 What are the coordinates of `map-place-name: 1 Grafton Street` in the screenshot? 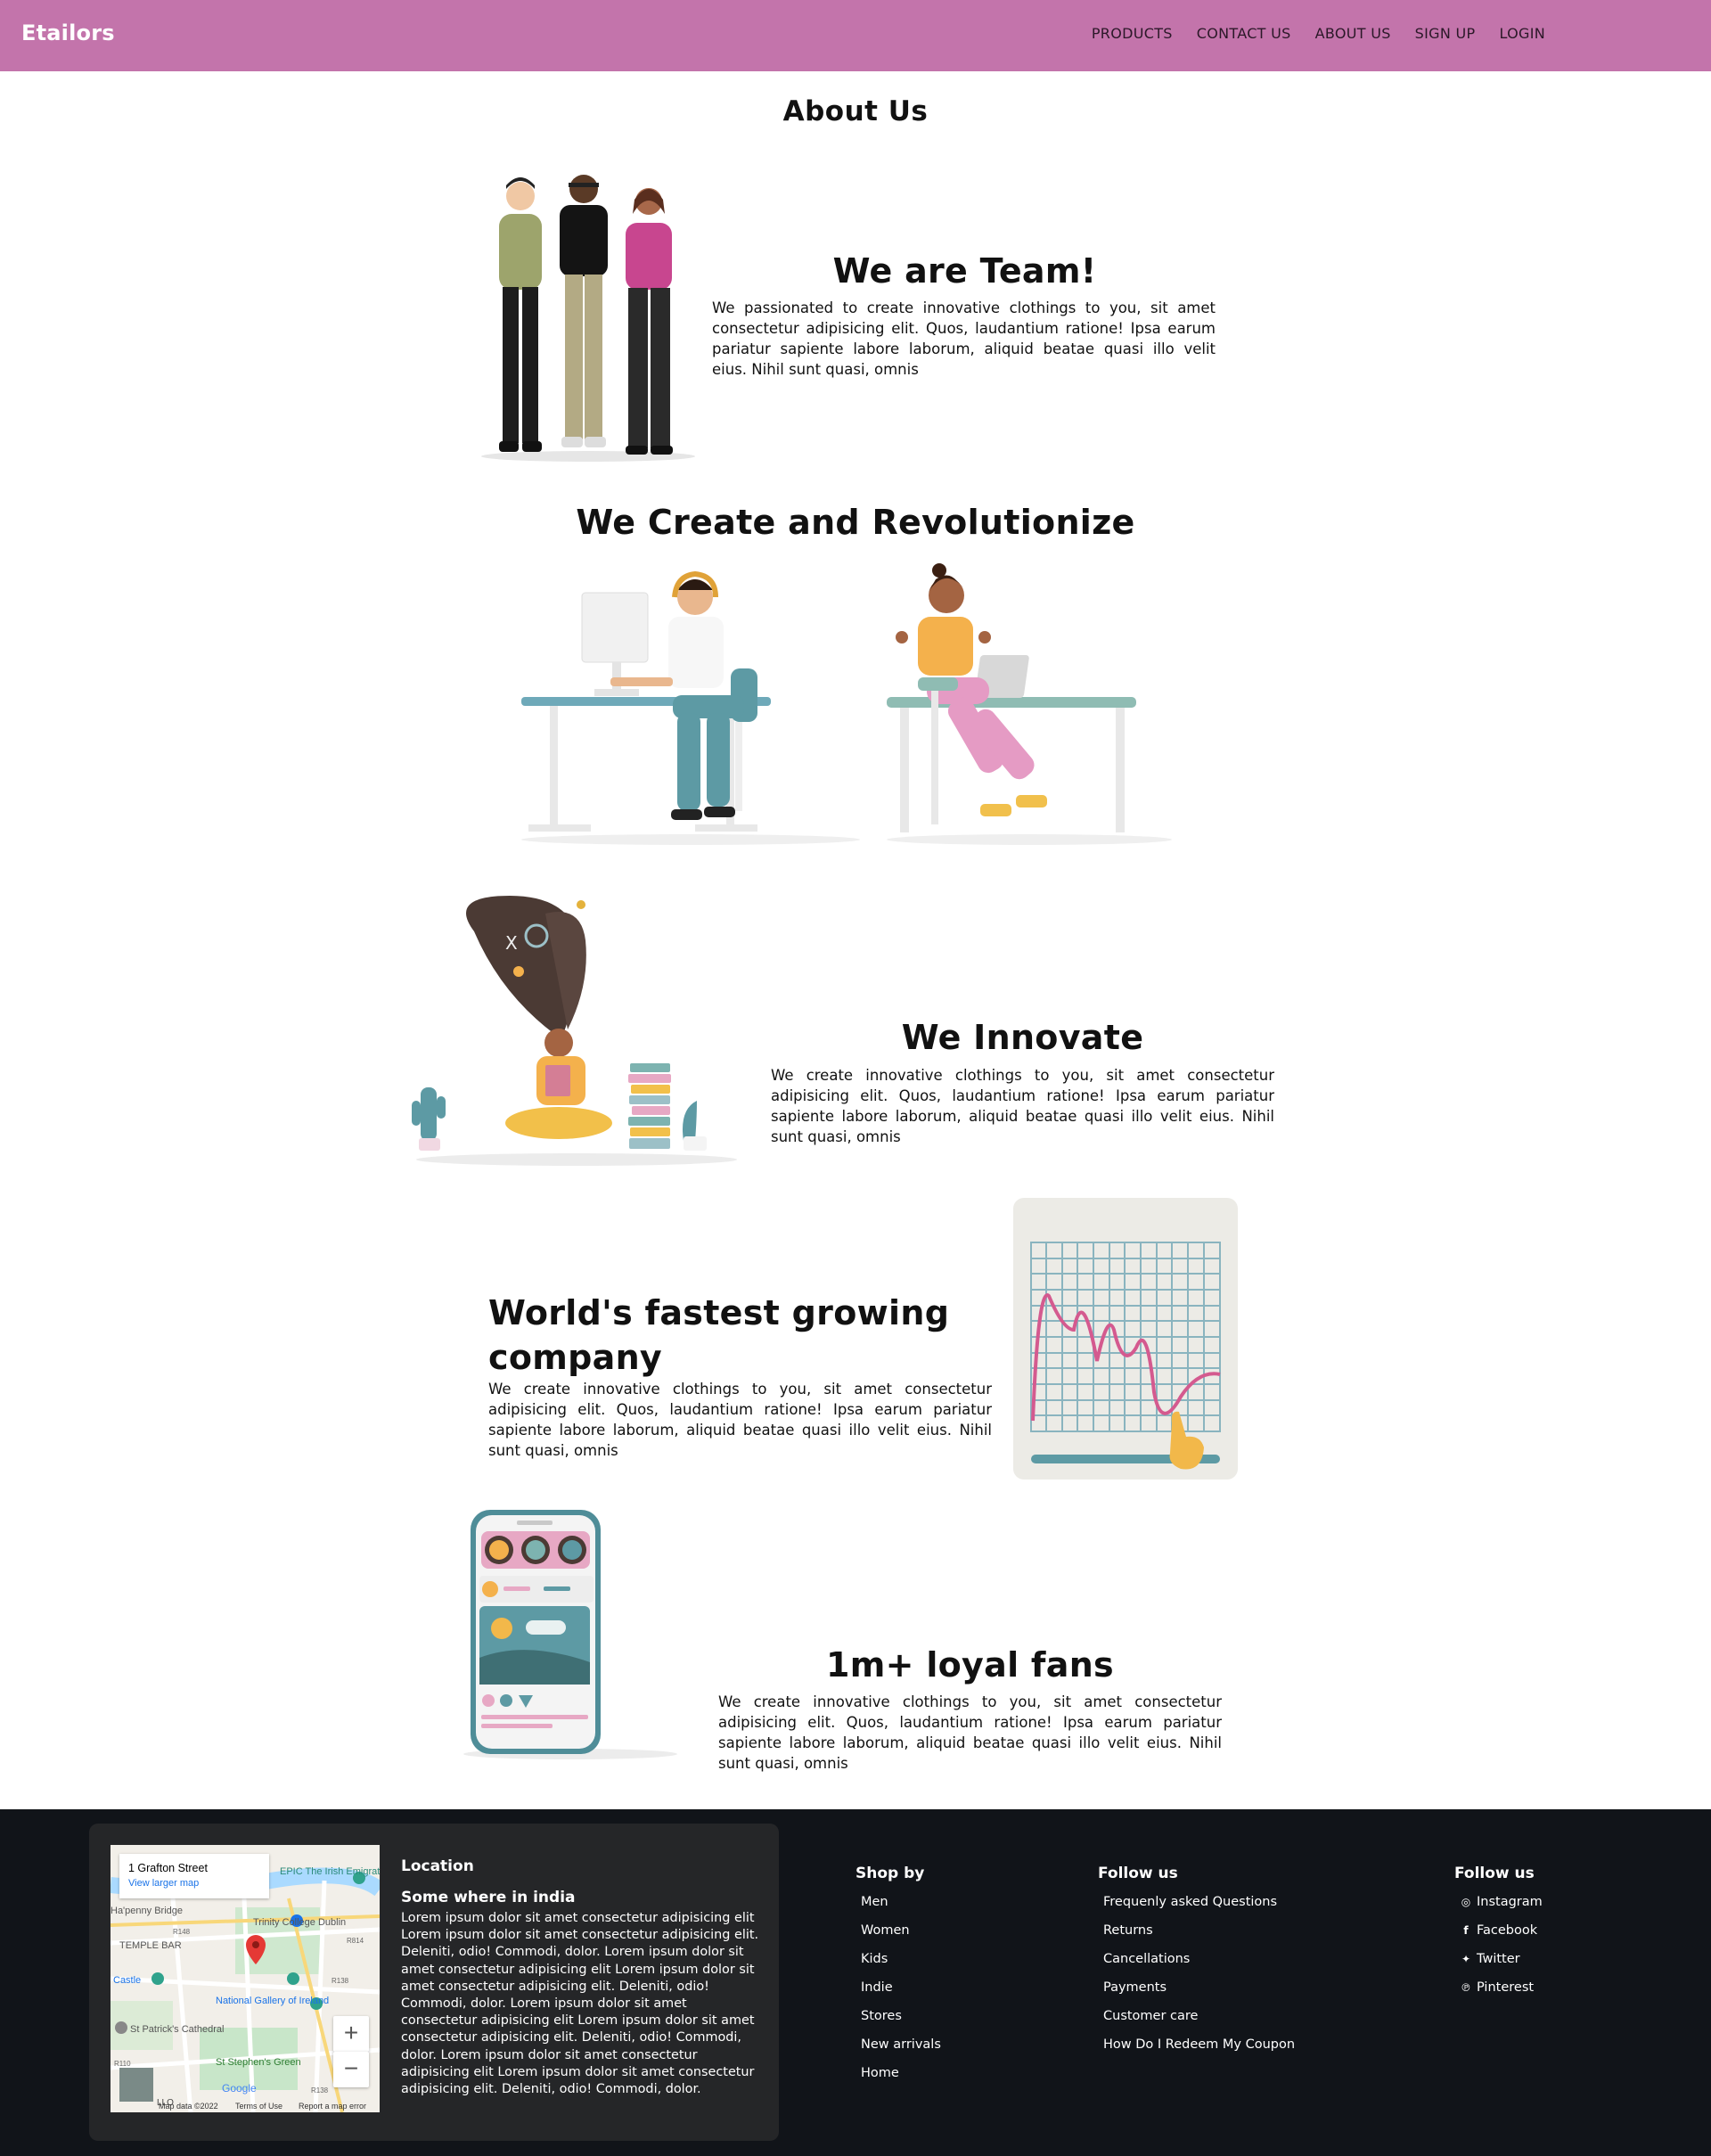 It's located at (168, 1868).